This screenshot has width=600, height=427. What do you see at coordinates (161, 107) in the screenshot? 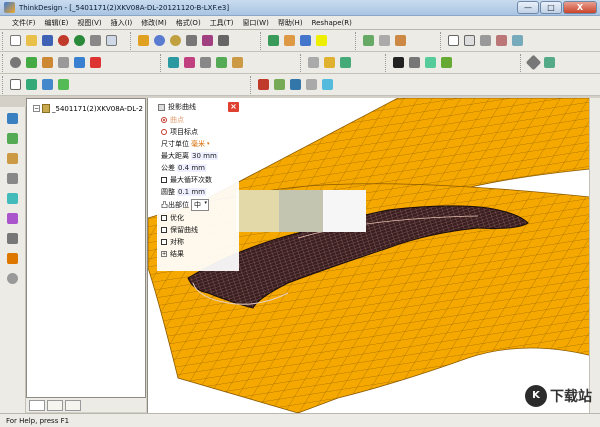
I see `pin-icon` at bounding box center [161, 107].